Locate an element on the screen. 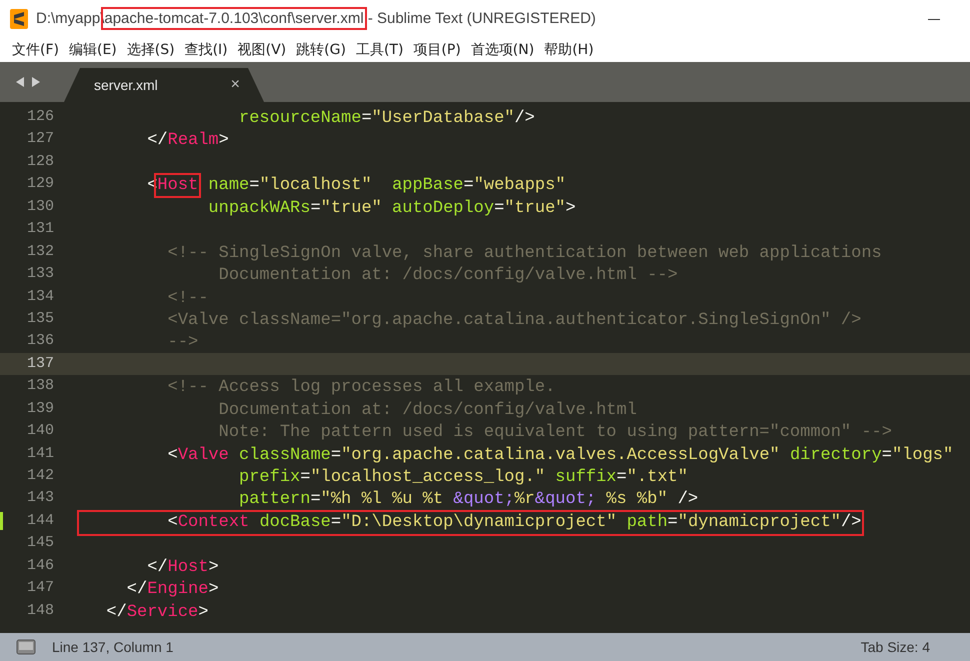  line-number: 132 is located at coordinates (40, 252).